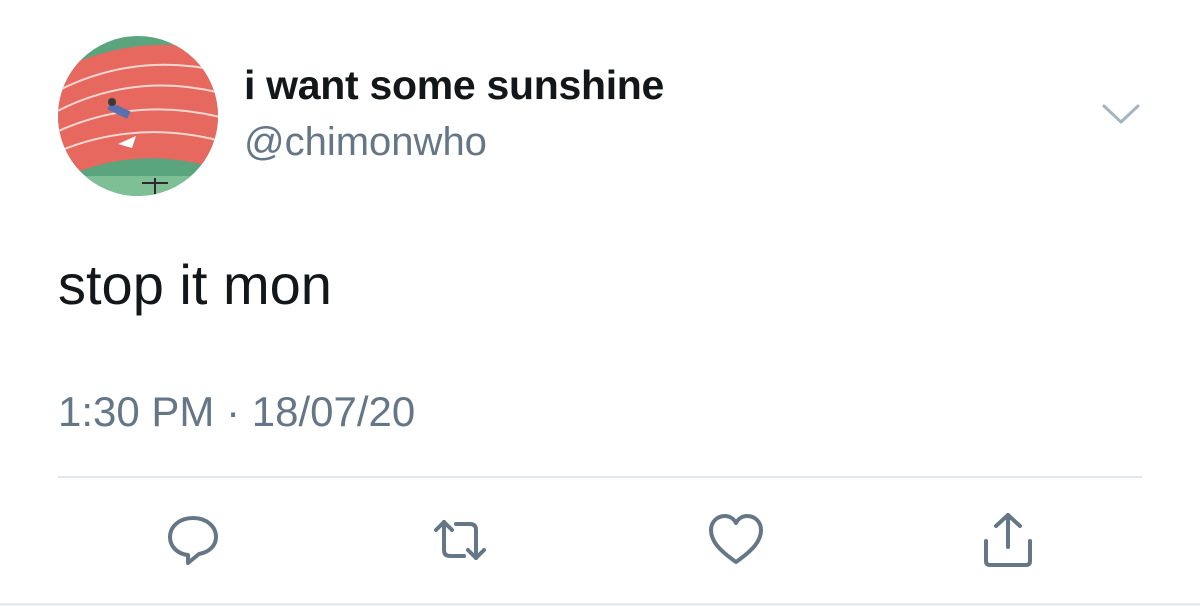 The image size is (1200, 606). Describe the element at coordinates (195, 284) in the screenshot. I see `tweet-text: stop it mon` at that location.